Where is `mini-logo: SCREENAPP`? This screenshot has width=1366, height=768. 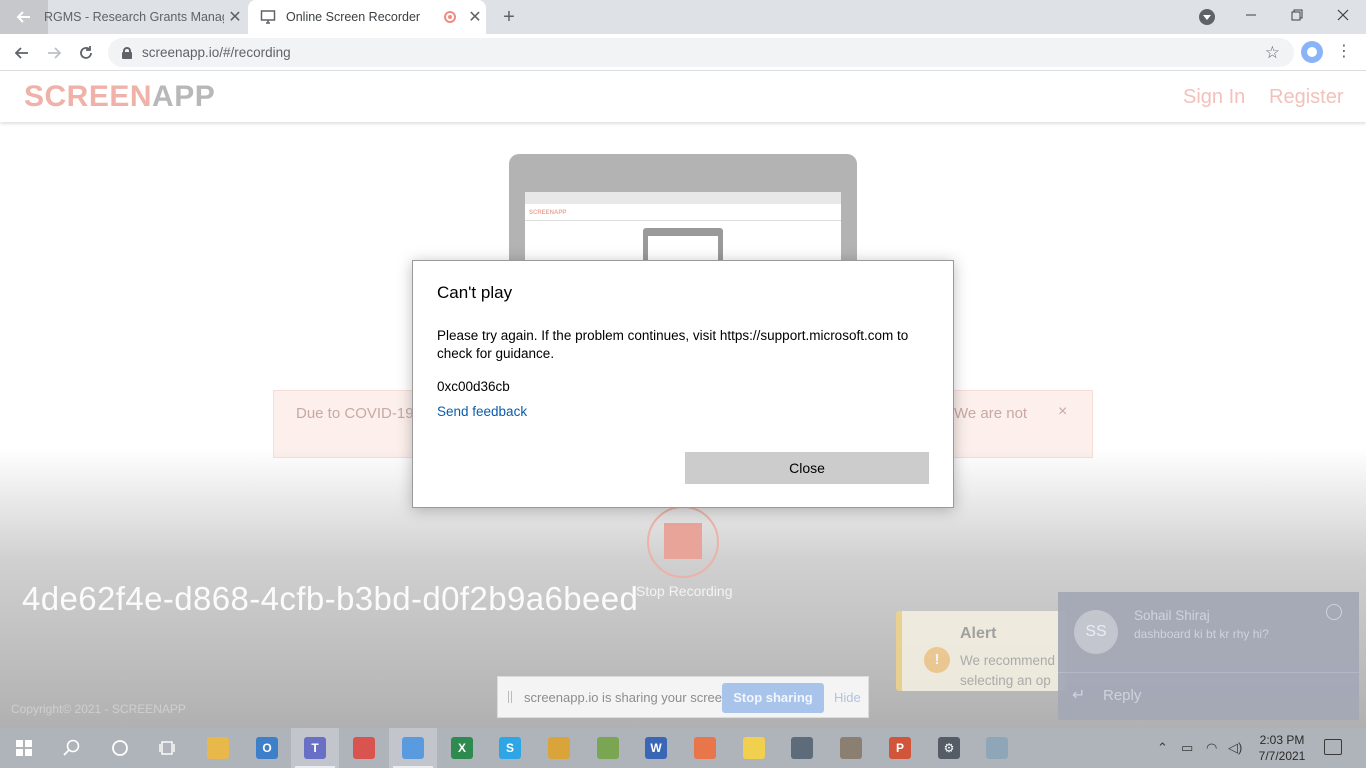 mini-logo: SCREENAPP is located at coordinates (548, 213).